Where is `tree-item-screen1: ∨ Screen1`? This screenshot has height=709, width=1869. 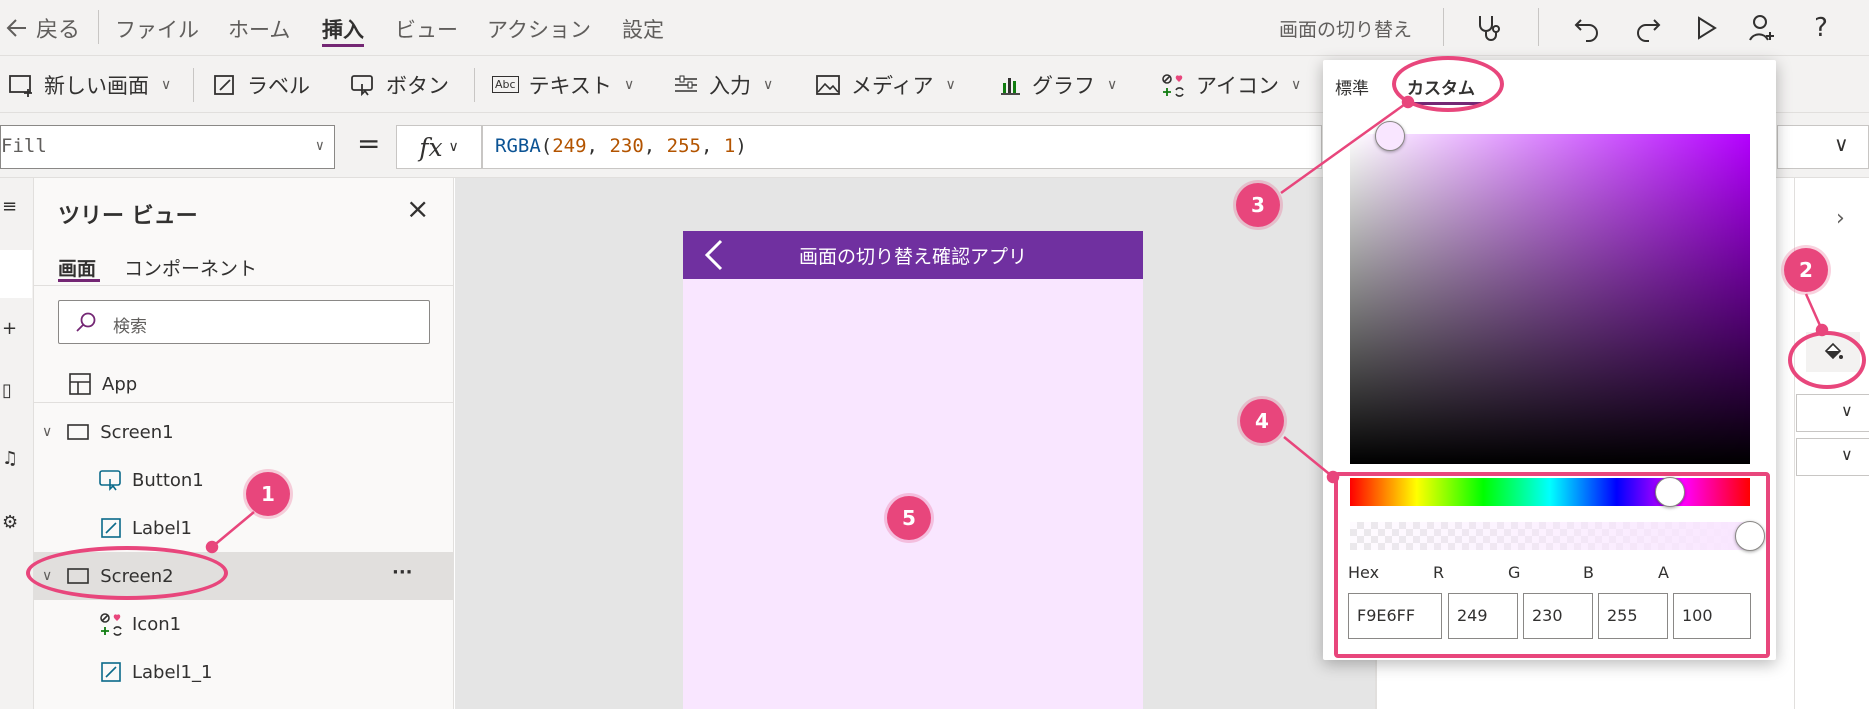 tree-item-screen1: ∨ Screen1 is located at coordinates (244, 432).